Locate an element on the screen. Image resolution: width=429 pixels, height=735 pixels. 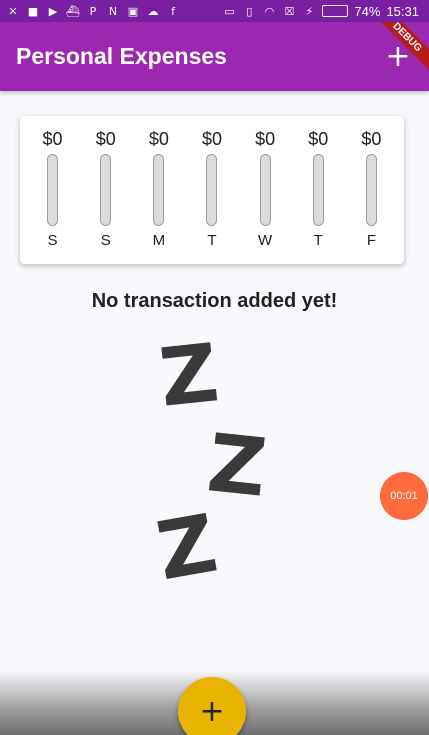
cloud-icon: ☁ is located at coordinates (153, 11).